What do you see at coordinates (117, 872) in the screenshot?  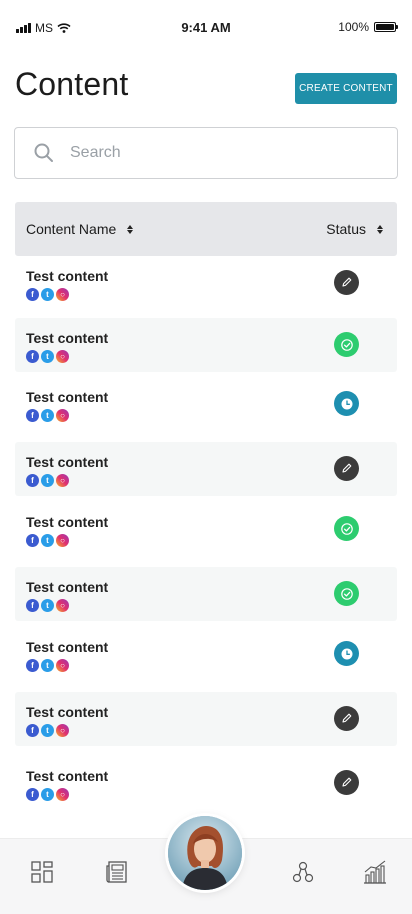 I see `content-icon` at bounding box center [117, 872].